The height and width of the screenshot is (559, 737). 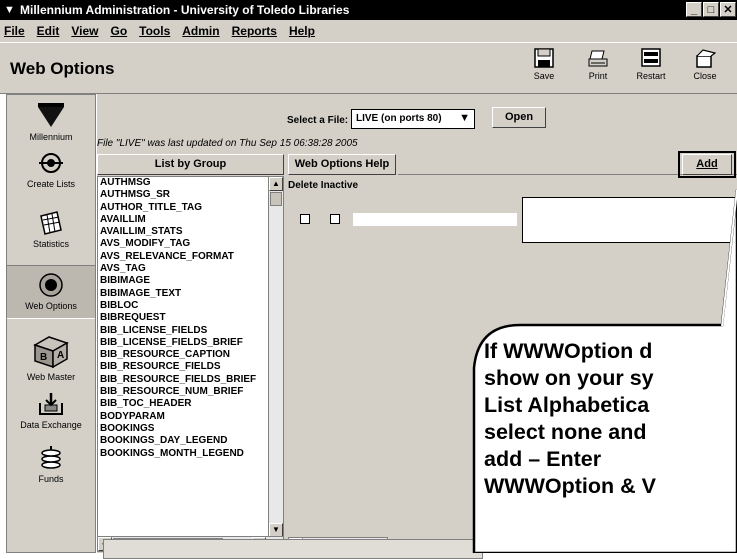 I want to click on callout-line: List Alphabetica, so click(x=567, y=405).